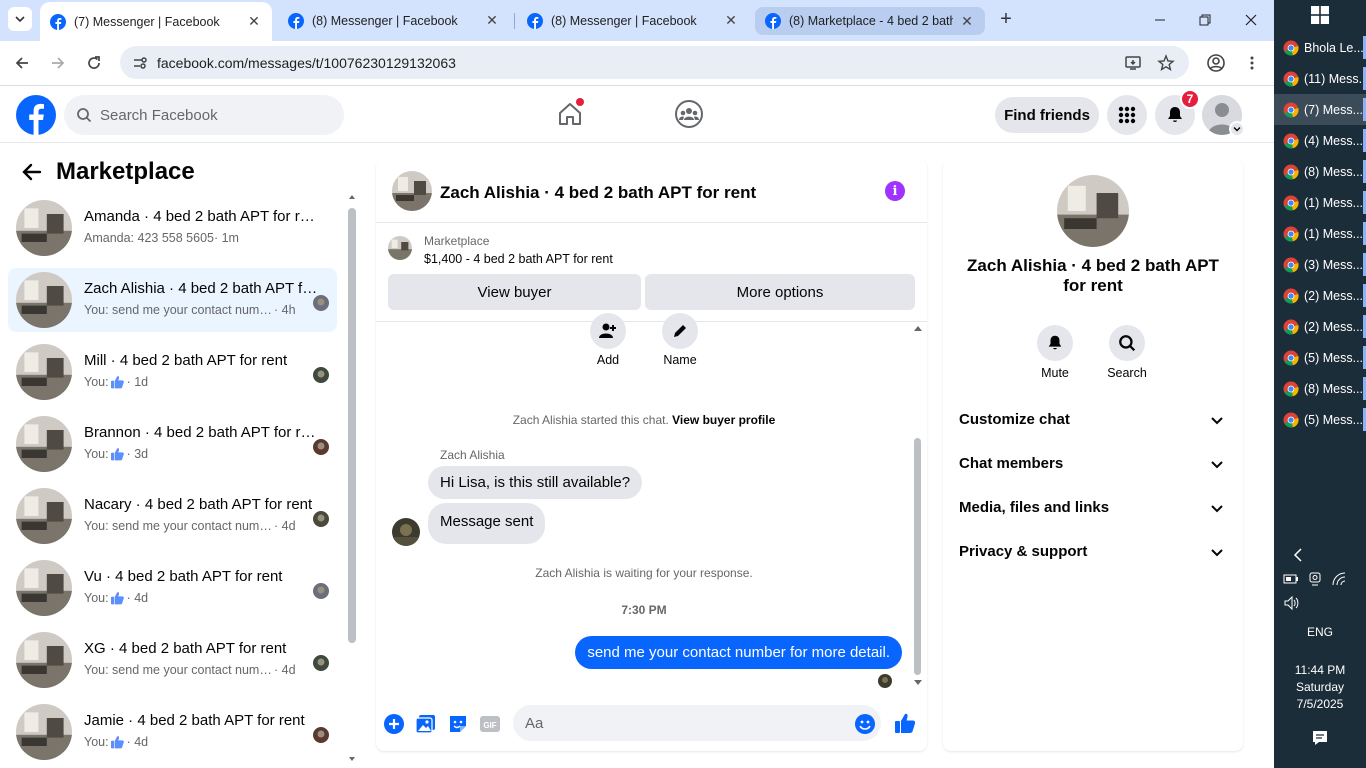 This screenshot has height=768, width=1366. I want to click on tab-search-button, so click(20, 19).